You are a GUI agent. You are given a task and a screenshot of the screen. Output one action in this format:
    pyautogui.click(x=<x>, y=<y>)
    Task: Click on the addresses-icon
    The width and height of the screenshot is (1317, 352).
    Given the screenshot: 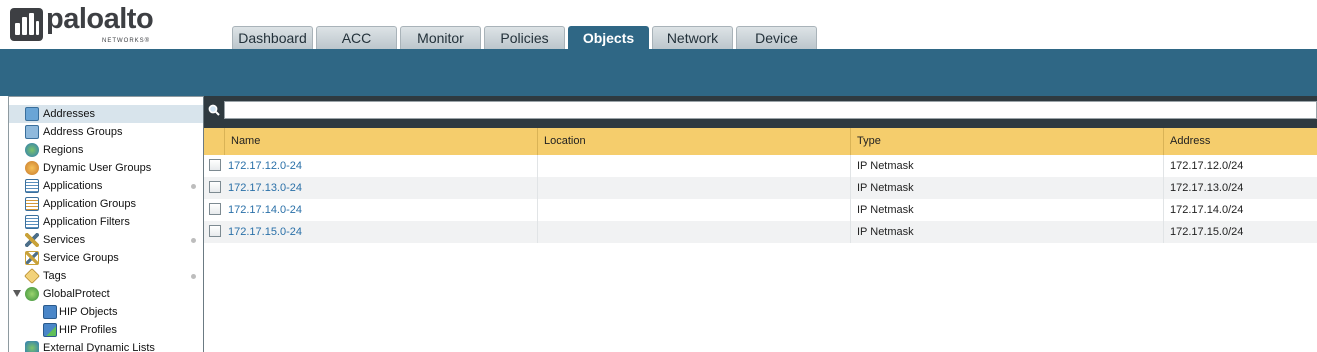 What is the action you would take?
    pyautogui.click(x=32, y=114)
    